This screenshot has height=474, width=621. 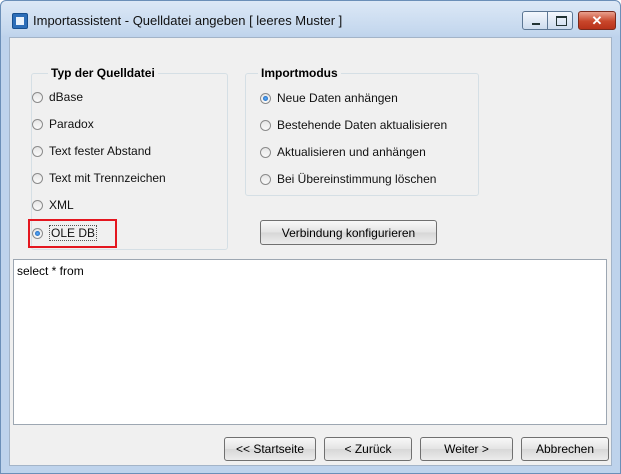 I want to click on ole-db-highlight, so click(x=72, y=233).